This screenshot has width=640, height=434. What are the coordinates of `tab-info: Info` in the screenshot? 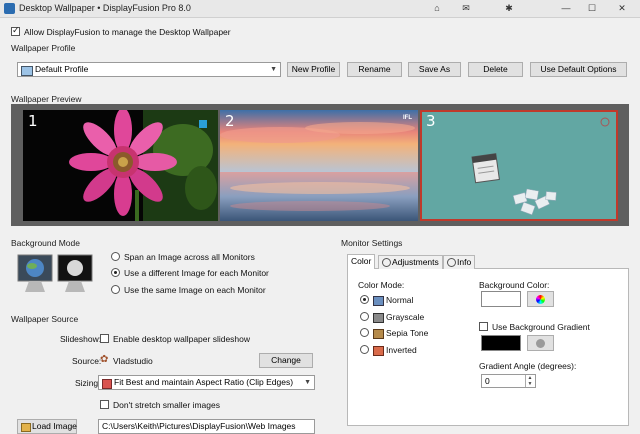 It's located at (459, 262).